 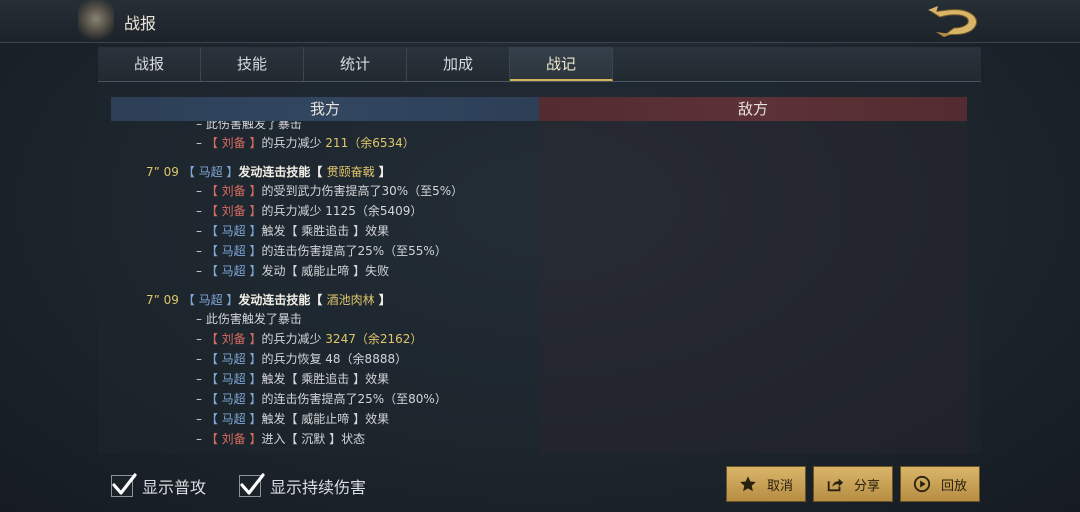 What do you see at coordinates (458, 64) in the screenshot?
I see `tab-bonus: 加成` at bounding box center [458, 64].